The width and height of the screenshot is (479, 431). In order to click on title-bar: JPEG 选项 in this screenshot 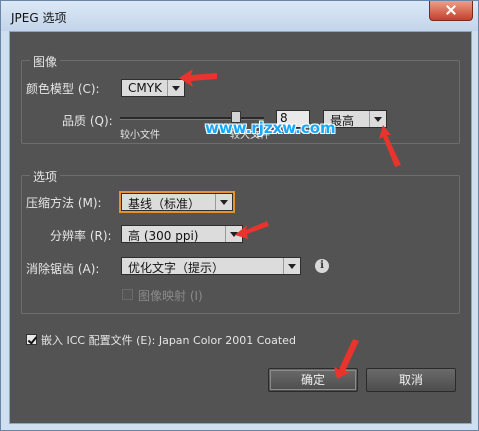, I will do `click(239, 16)`.